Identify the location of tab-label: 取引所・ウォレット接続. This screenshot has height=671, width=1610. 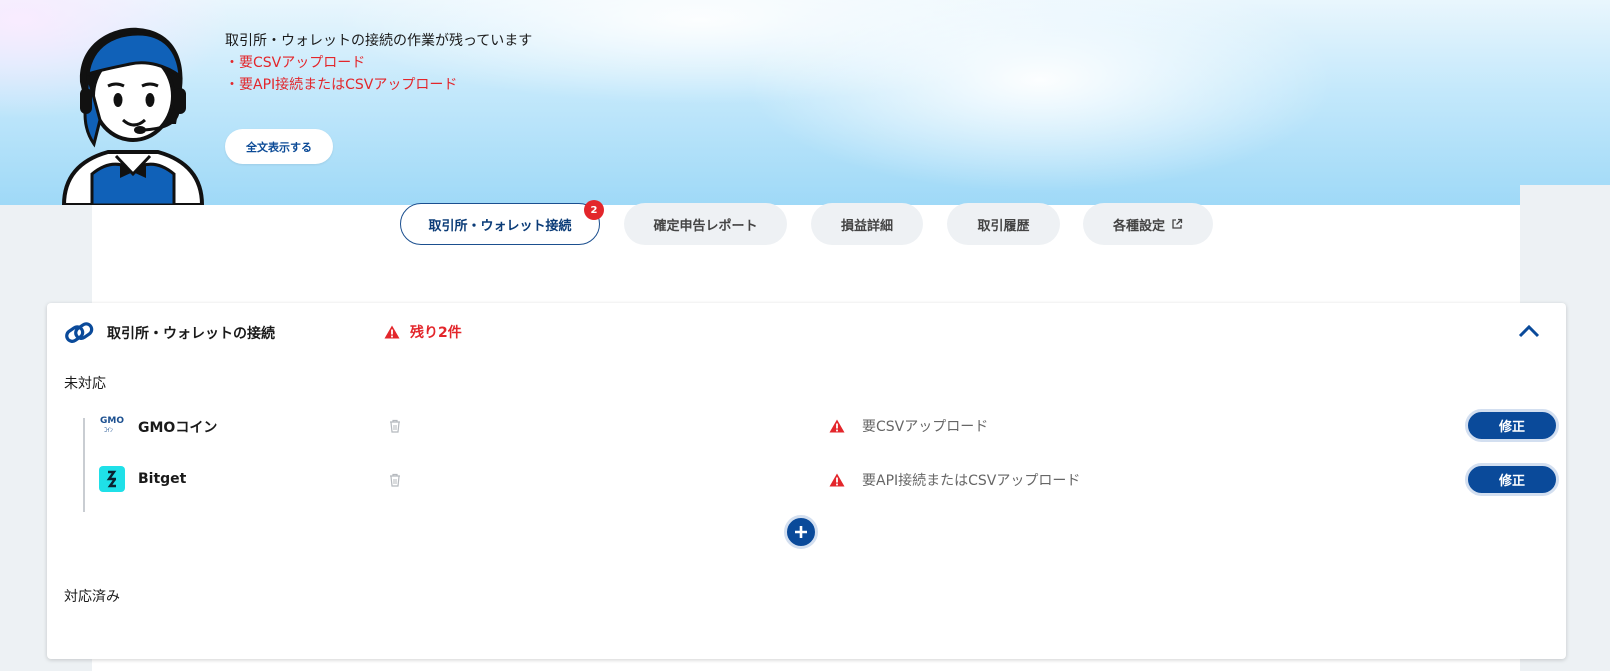
(500, 226).